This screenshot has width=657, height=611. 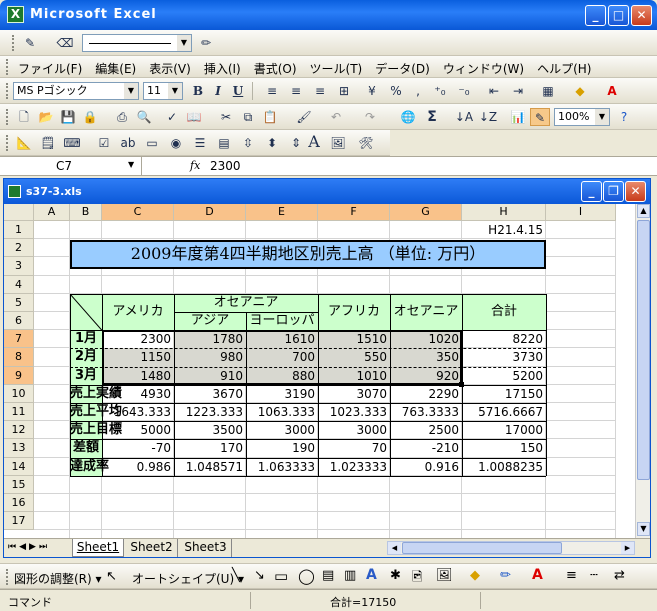 What do you see at coordinates (19, 466) in the screenshot?
I see `row-header-14: 14` at bounding box center [19, 466].